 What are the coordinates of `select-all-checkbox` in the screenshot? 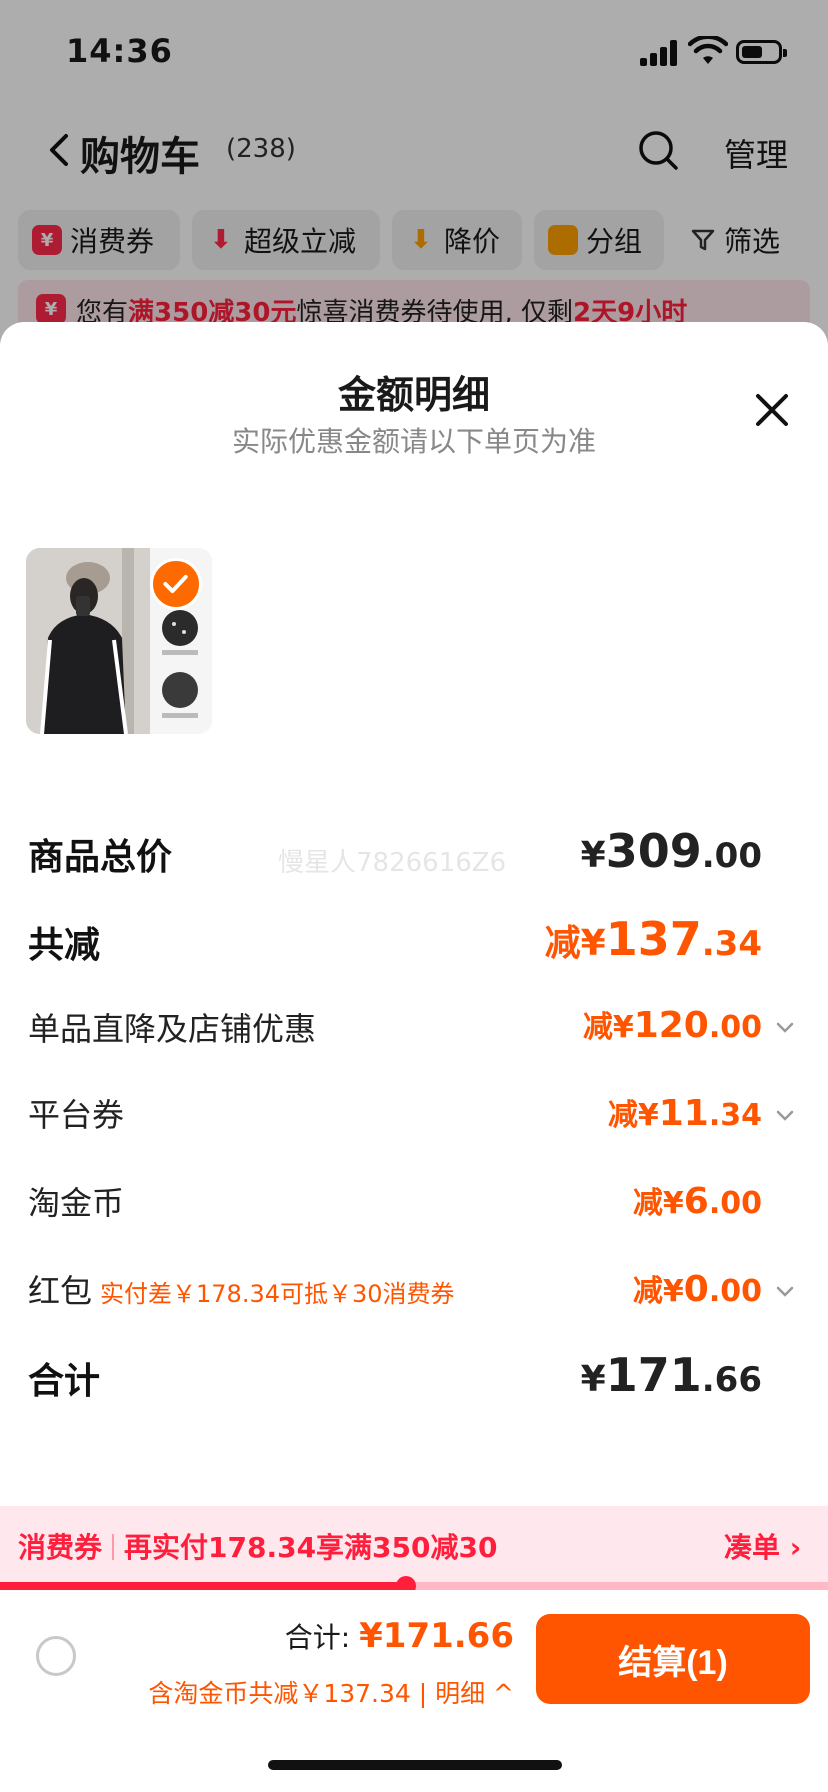 It's located at (56, 1656).